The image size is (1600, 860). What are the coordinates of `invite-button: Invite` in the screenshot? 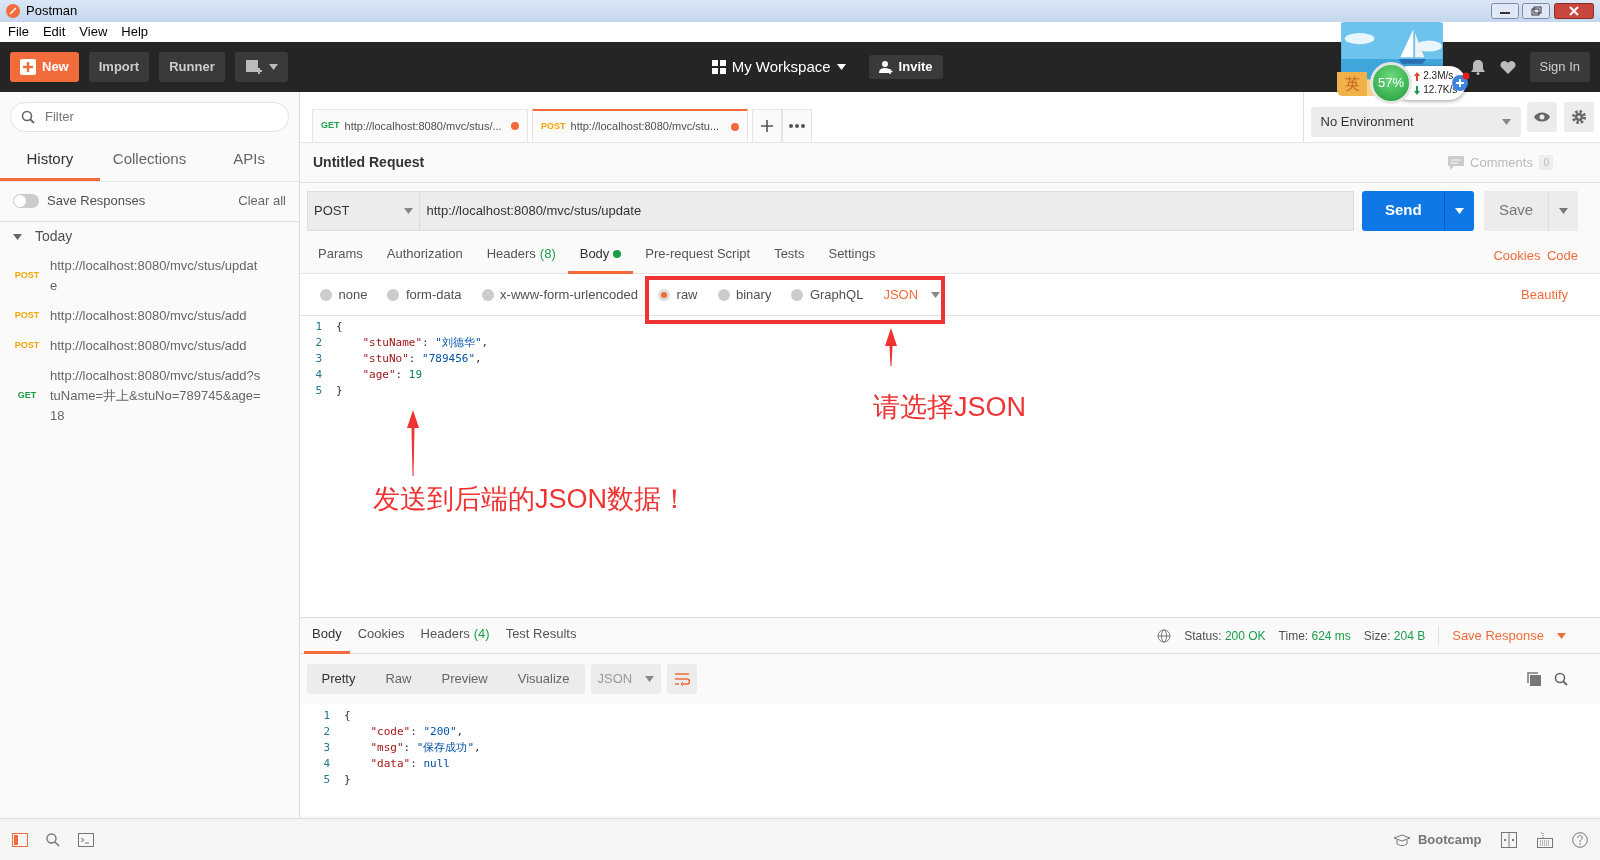 It's located at (905, 67).